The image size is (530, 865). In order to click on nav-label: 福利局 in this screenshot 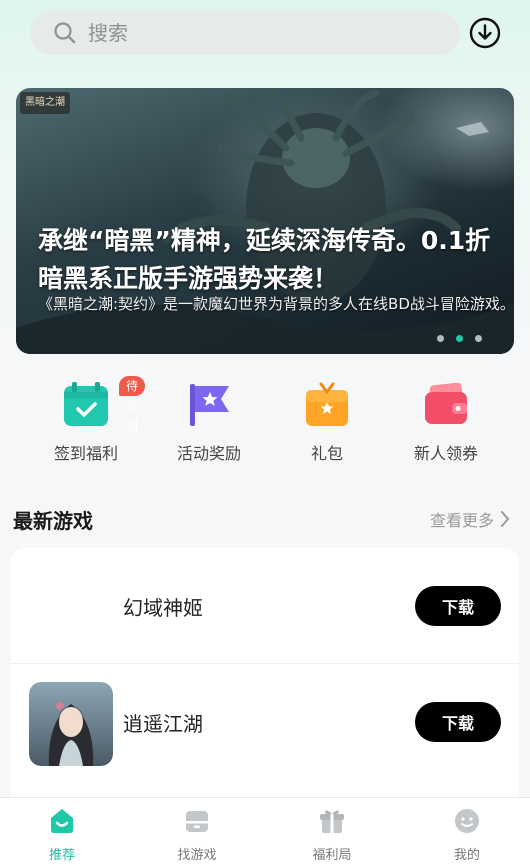, I will do `click(332, 855)`.